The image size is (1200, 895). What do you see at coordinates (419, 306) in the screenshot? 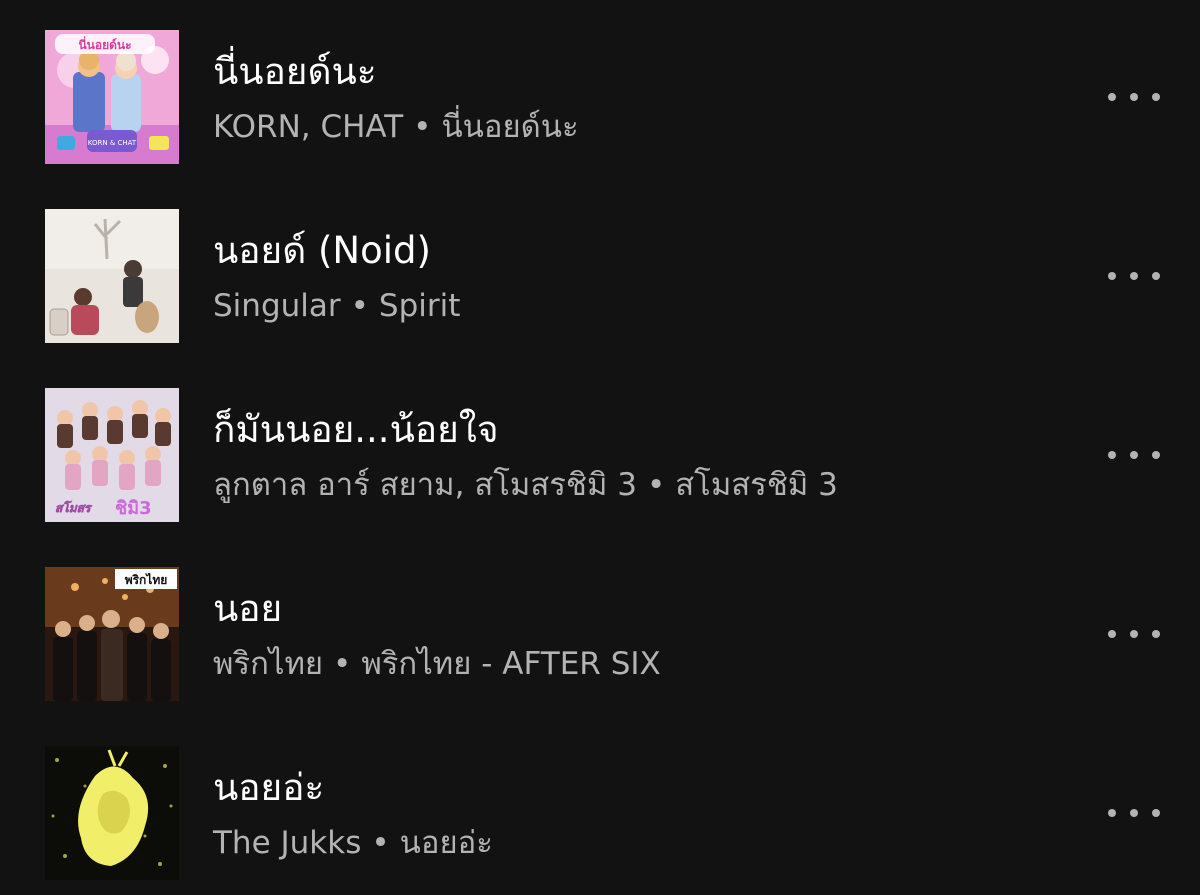
I see `track-album: Spirit` at bounding box center [419, 306].